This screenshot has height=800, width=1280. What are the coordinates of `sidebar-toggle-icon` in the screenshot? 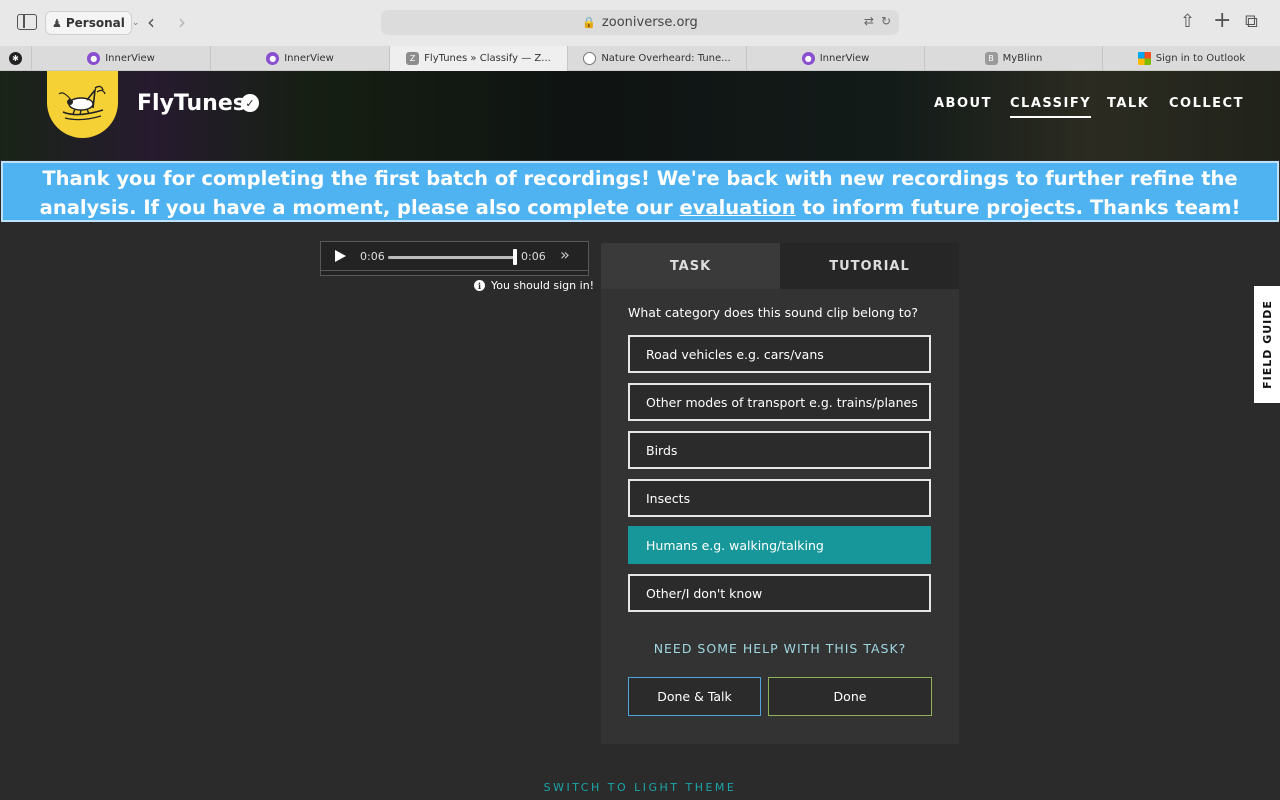 It's located at (27, 22).